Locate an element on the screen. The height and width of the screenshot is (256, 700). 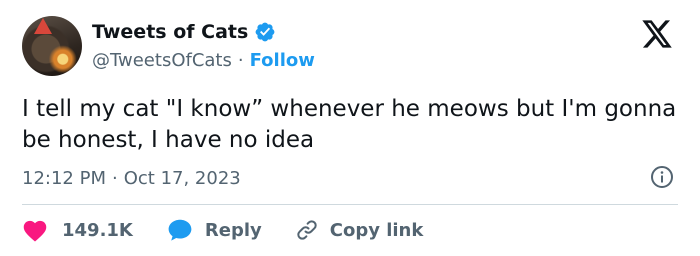
action-bar: 149.1K Reply Copy link is located at coordinates (222, 230).